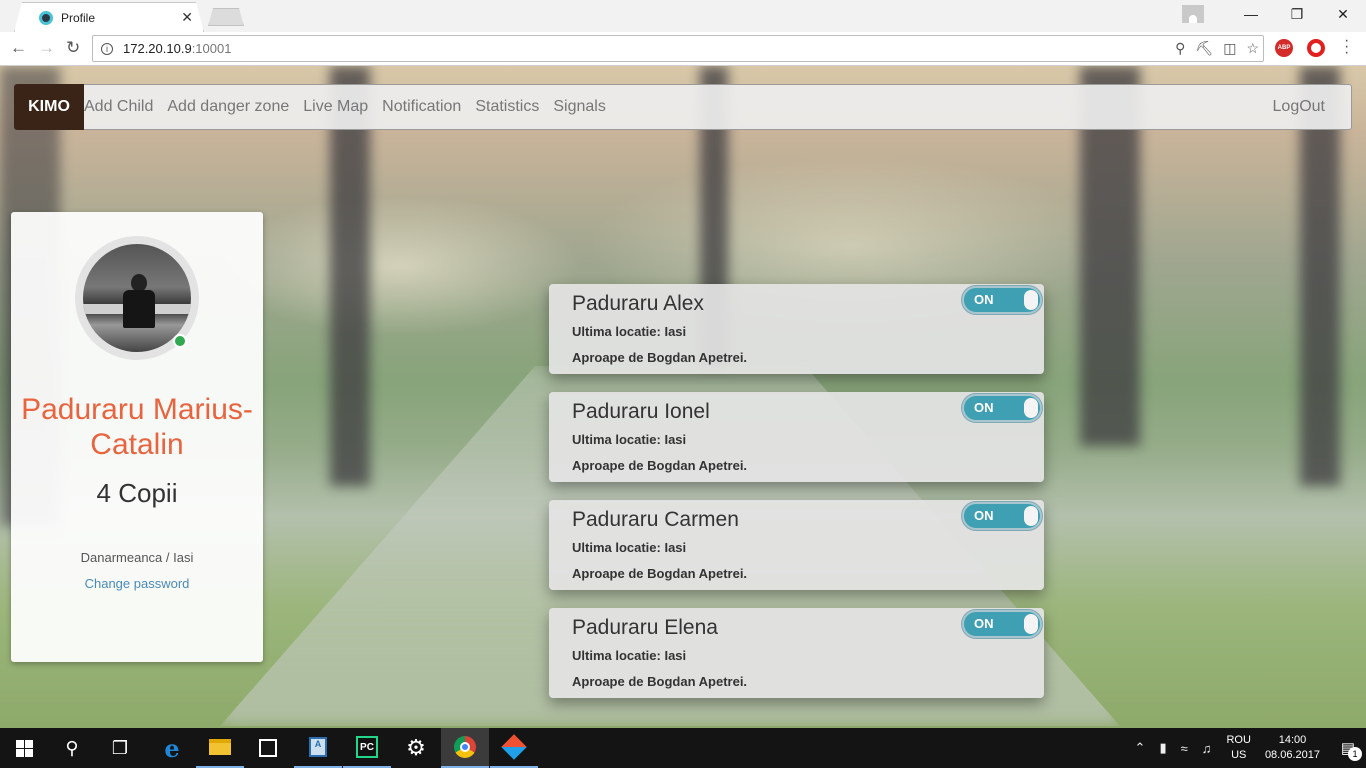 The width and height of the screenshot is (1366, 768). Describe the element at coordinates (1316, 48) in the screenshot. I see `opera-extension-icon` at that location.